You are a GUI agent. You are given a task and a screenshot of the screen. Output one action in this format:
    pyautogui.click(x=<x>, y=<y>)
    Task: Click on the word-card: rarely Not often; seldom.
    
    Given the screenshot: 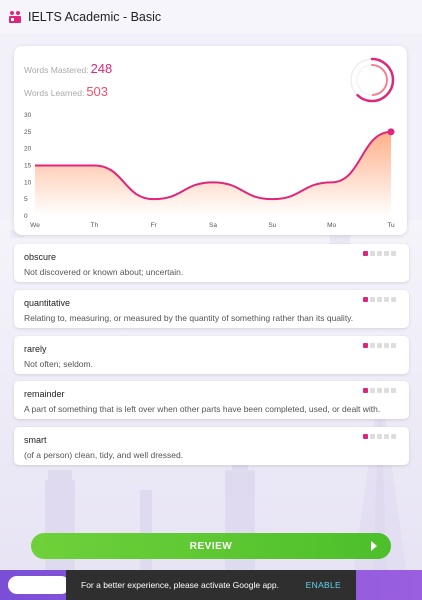 What is the action you would take?
    pyautogui.click(x=211, y=355)
    